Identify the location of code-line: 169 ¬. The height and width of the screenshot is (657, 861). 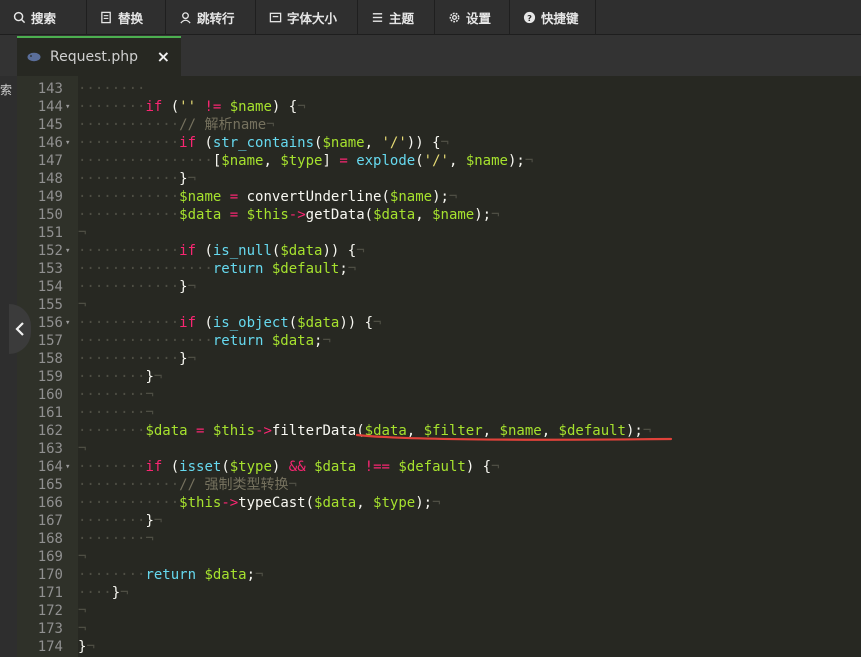
(430, 557).